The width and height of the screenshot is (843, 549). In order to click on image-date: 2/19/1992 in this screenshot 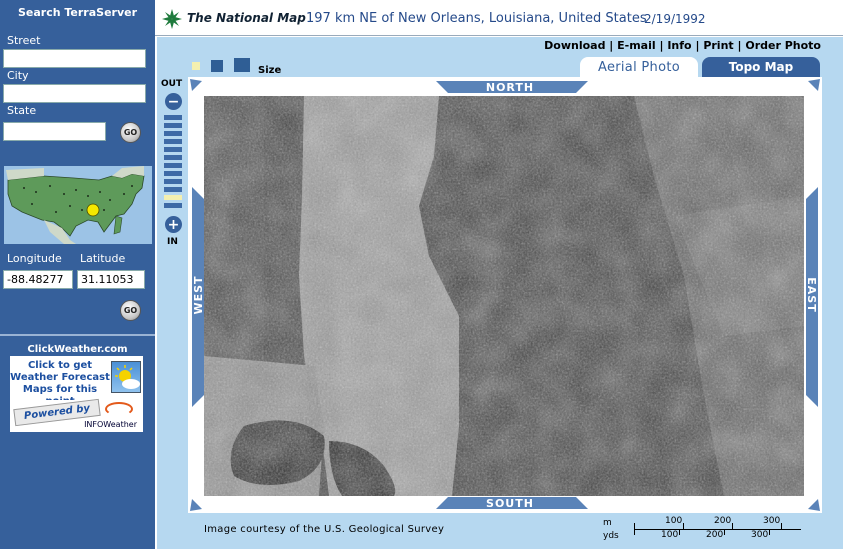, I will do `click(675, 19)`.